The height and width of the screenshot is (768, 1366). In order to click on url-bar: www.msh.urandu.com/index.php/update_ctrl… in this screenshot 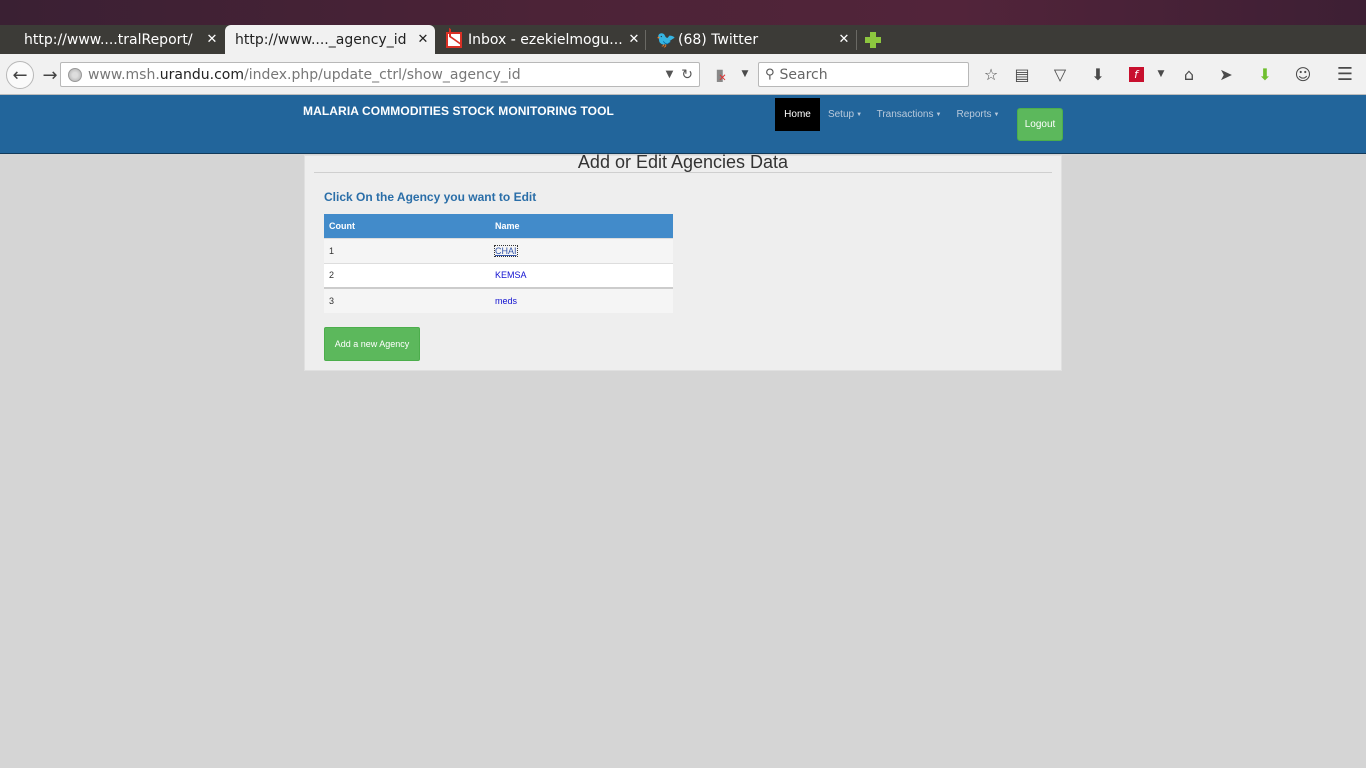, I will do `click(380, 74)`.